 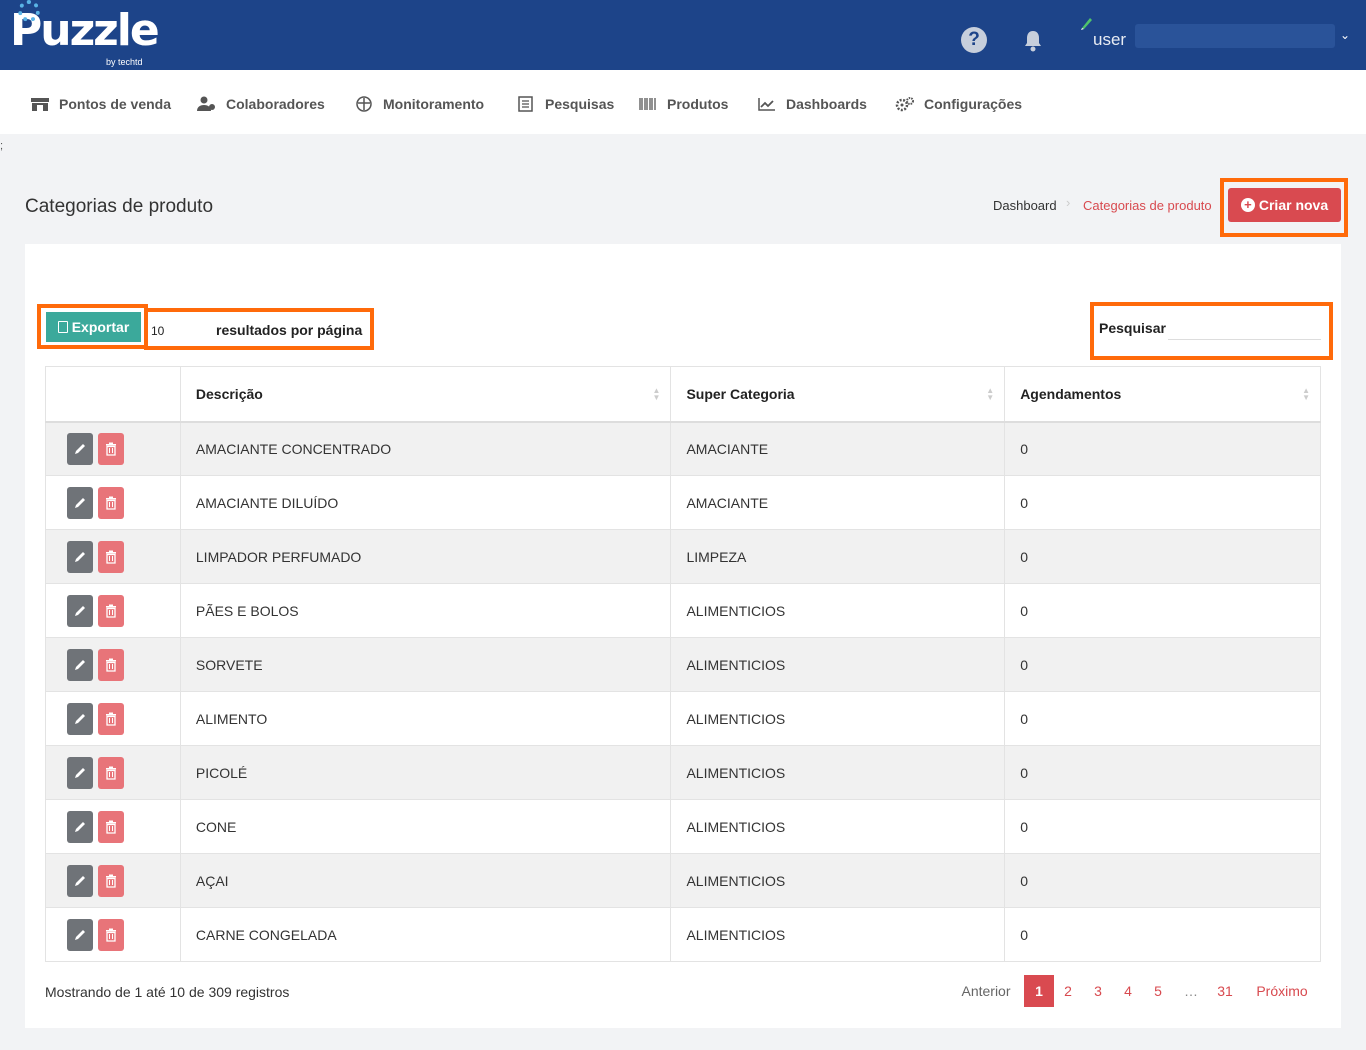 I want to click on table-row: AMACIANTE CONCENTRADO AMACIANTE 0, so click(x=683, y=448).